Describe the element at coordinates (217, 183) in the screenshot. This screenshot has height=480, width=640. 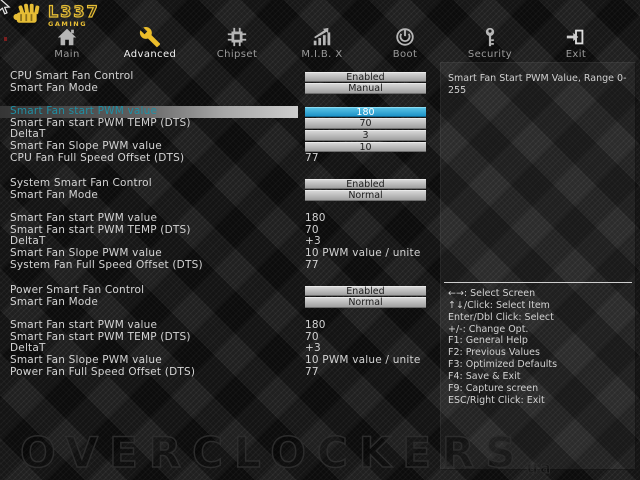
I see `setting-row: System Smart Fan Control Enabled` at that location.